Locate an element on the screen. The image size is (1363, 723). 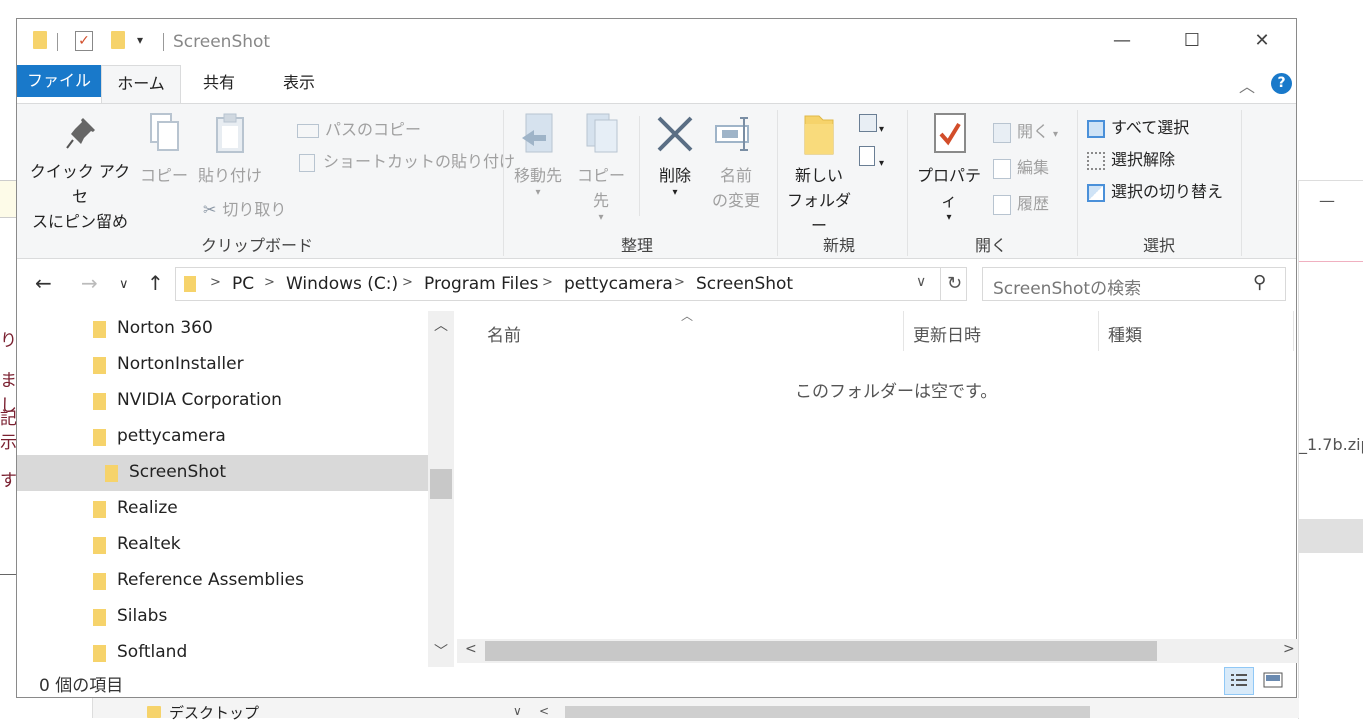
scroll-up-icon: ︿ is located at coordinates (441, 325).